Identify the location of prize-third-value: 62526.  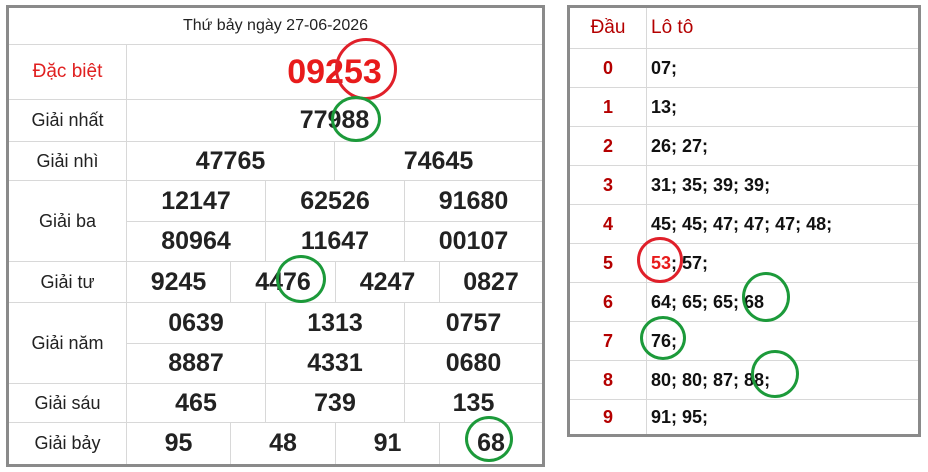
(335, 200).